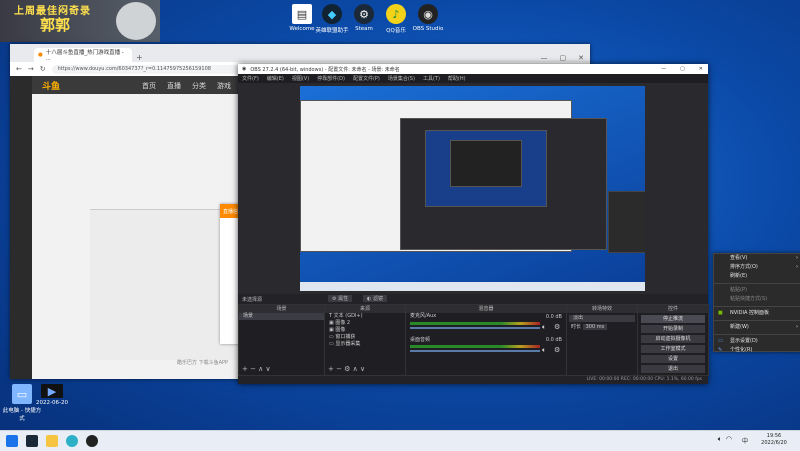 The height and width of the screenshot is (451, 800). I want to click on properties-button: ⚙ 属性, so click(340, 298).